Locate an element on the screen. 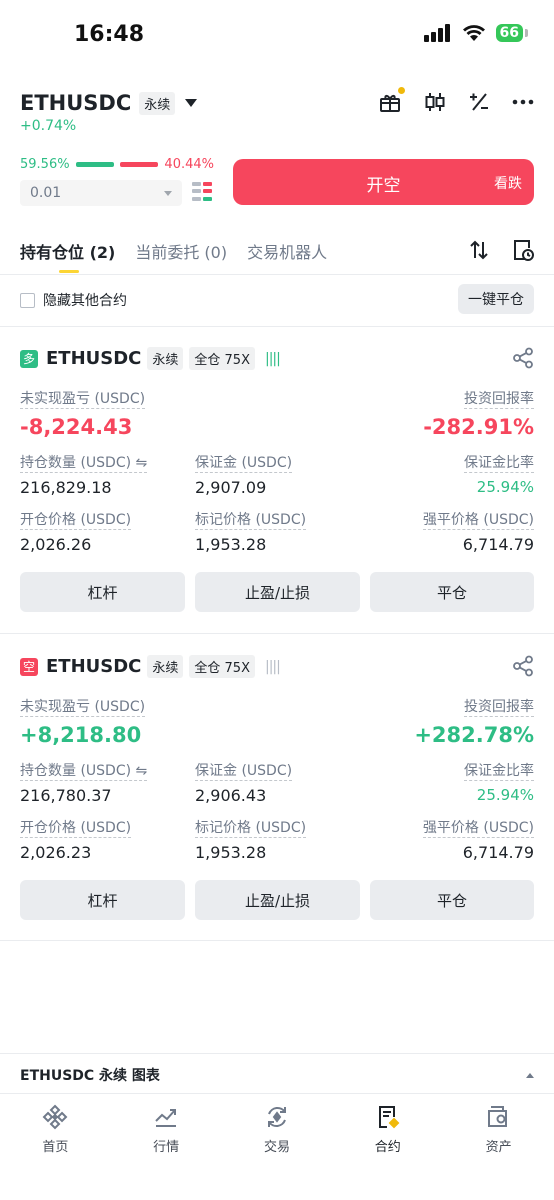 The width and height of the screenshot is (554, 1200). tab-trading-bots: 交易机器人 is located at coordinates (287, 251).